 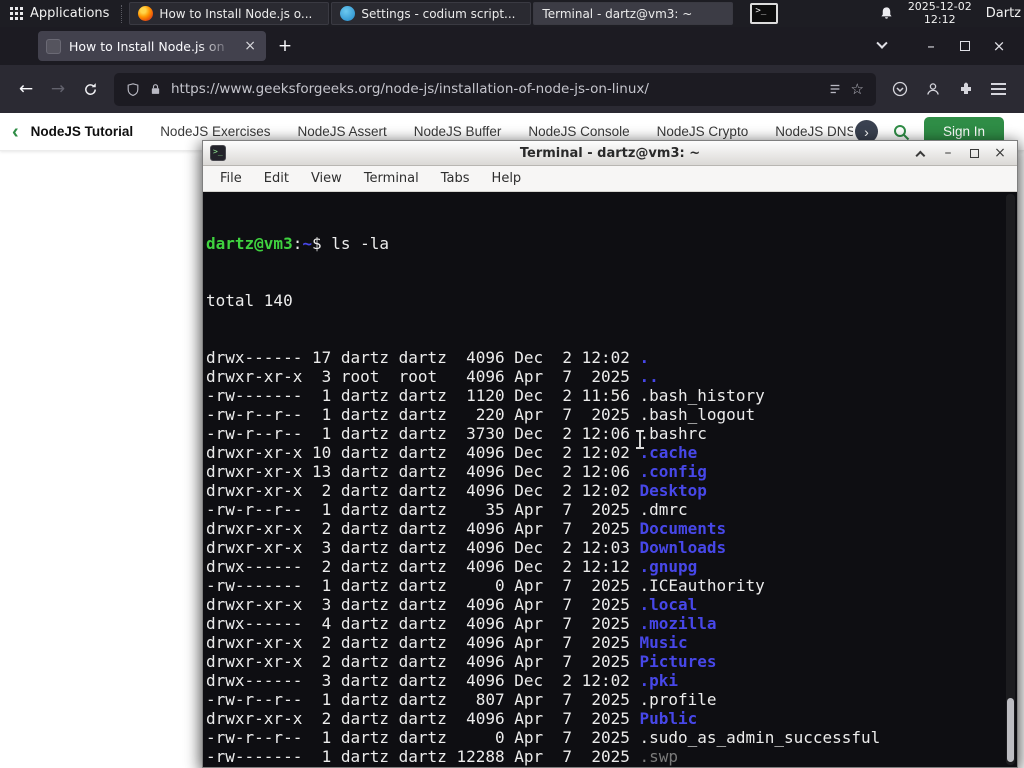 What do you see at coordinates (814, 131) in the screenshot?
I see `site-nav-link: NodeJS DNS` at bounding box center [814, 131].